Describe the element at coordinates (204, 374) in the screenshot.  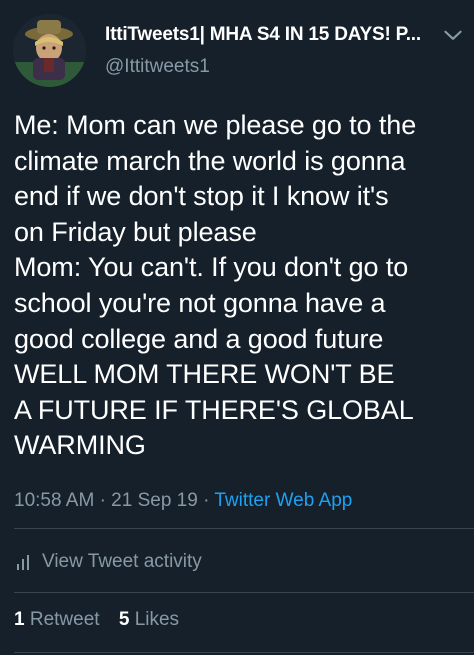
I see `tweet-text-line: WELL MOM THERE WON'T BE` at that location.